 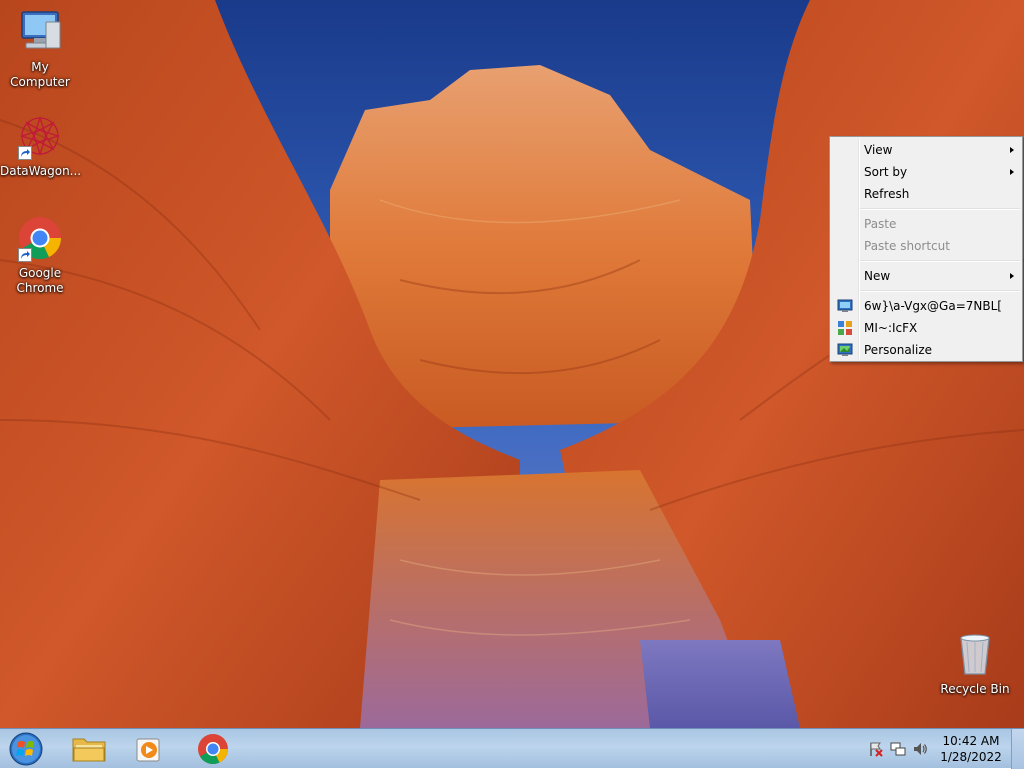 I want to click on menu-item-label: View, so click(x=878, y=150).